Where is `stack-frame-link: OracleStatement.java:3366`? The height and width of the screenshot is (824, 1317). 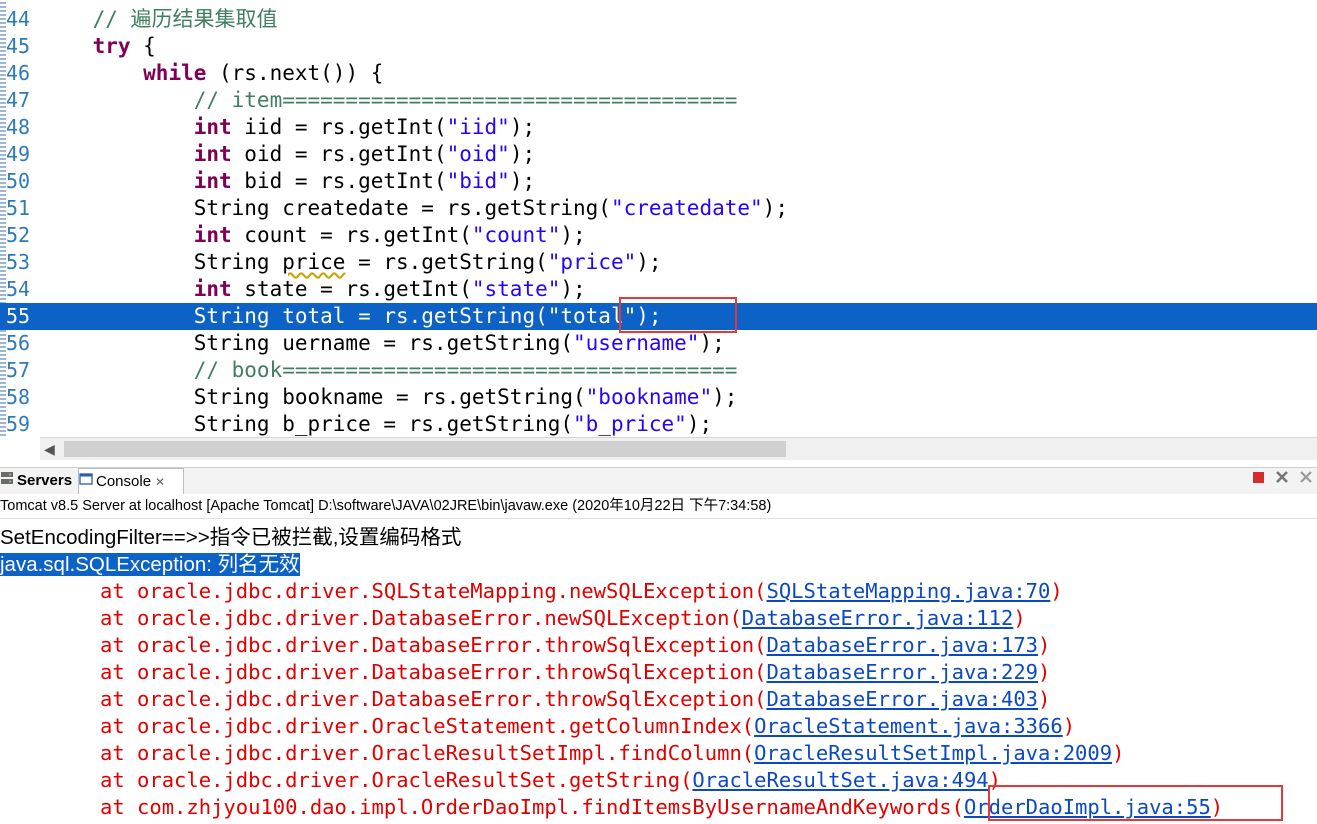 stack-frame-link: OracleStatement.java:3366 is located at coordinates (908, 726).